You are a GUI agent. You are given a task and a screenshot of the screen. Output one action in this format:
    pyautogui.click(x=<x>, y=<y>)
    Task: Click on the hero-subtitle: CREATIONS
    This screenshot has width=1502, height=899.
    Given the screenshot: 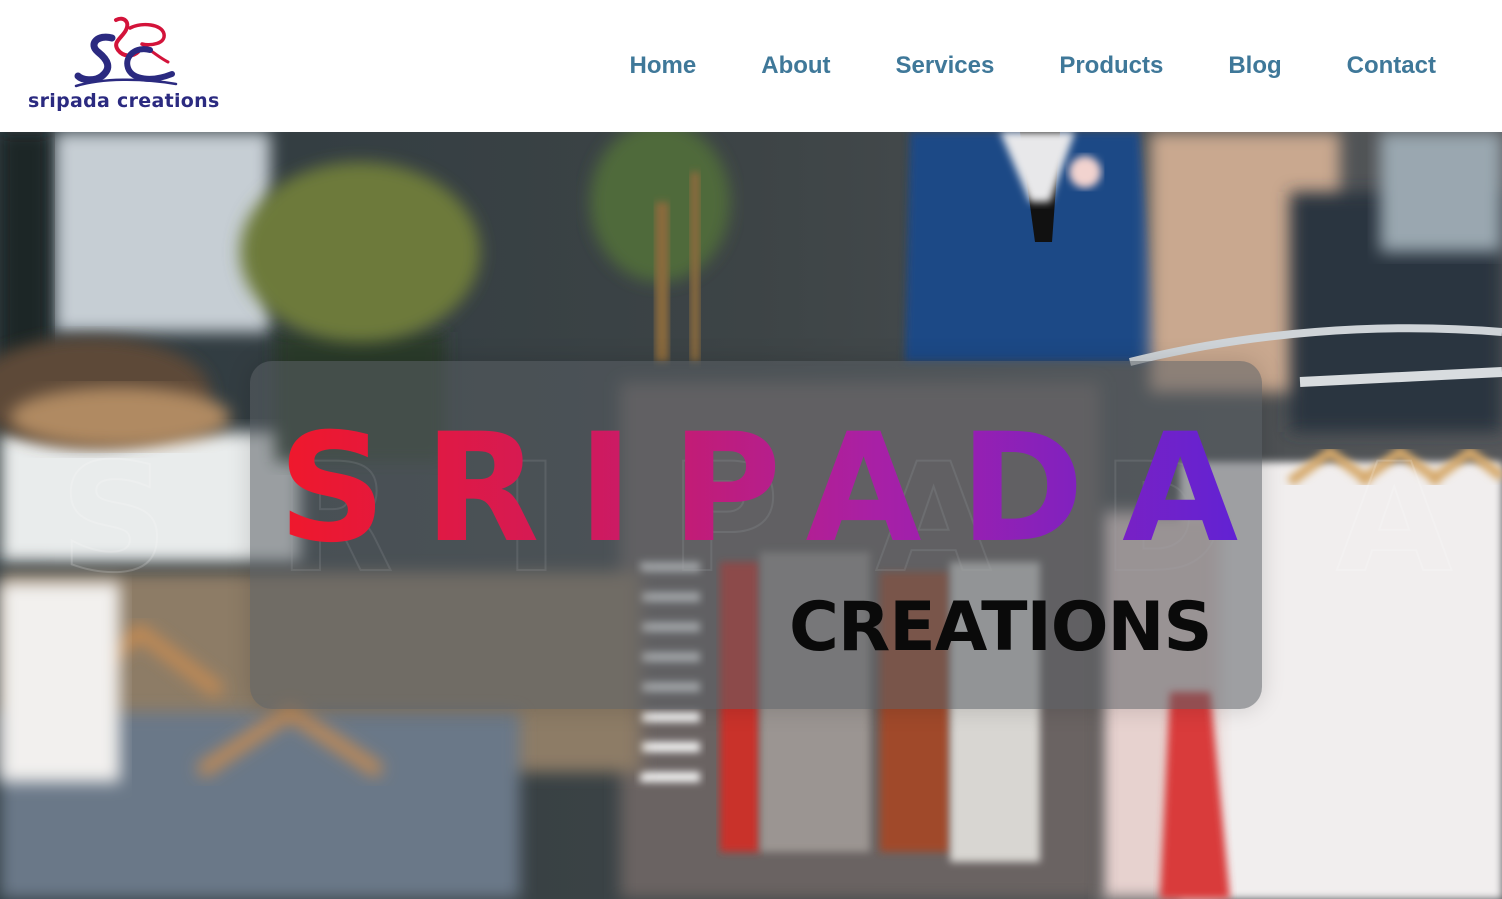 What is the action you would take?
    pyautogui.click(x=1000, y=627)
    